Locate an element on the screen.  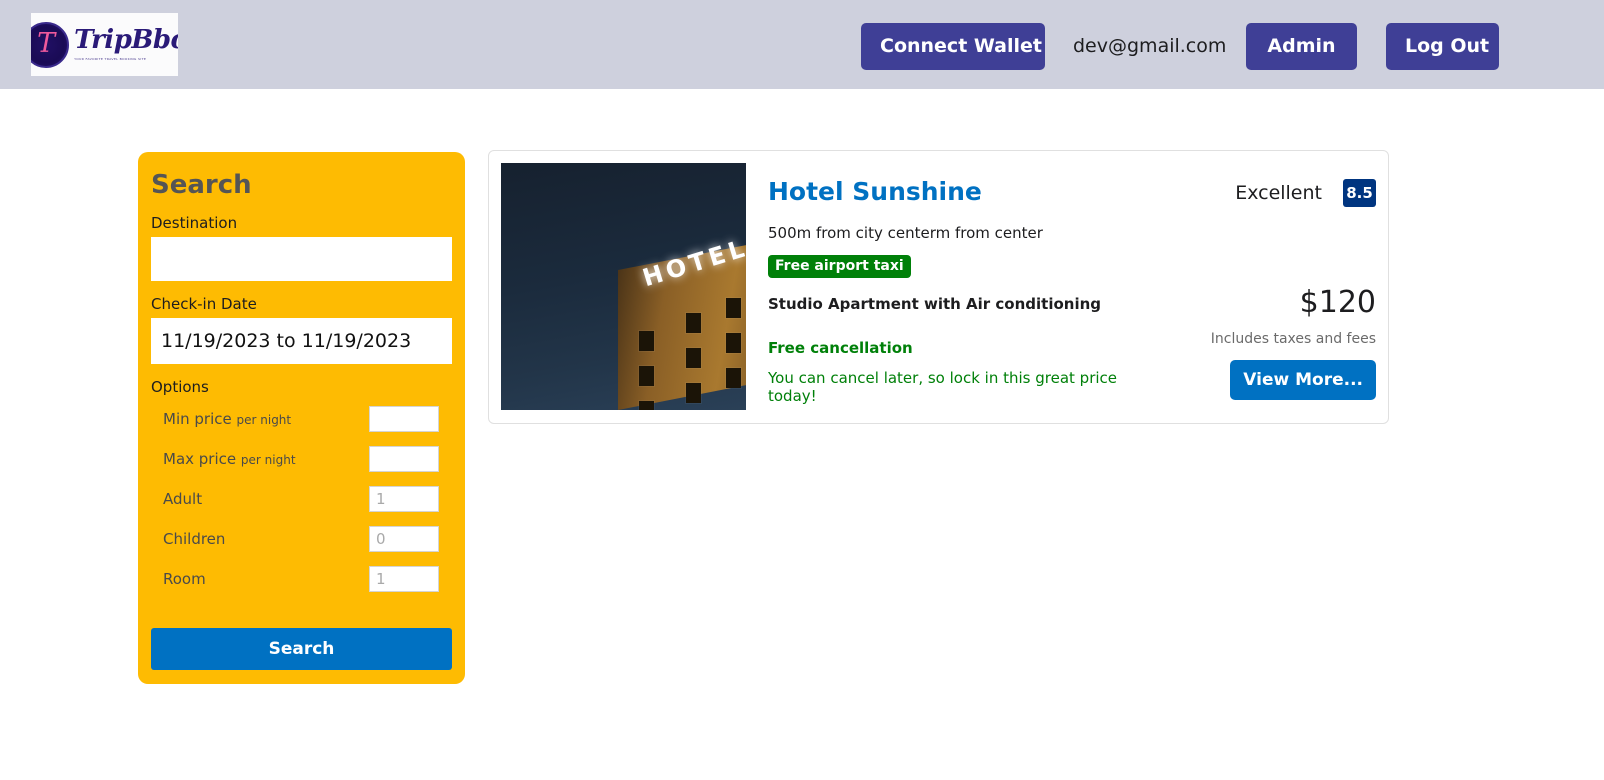
option-label-max-price: Max price per night is located at coordinates (229, 458).